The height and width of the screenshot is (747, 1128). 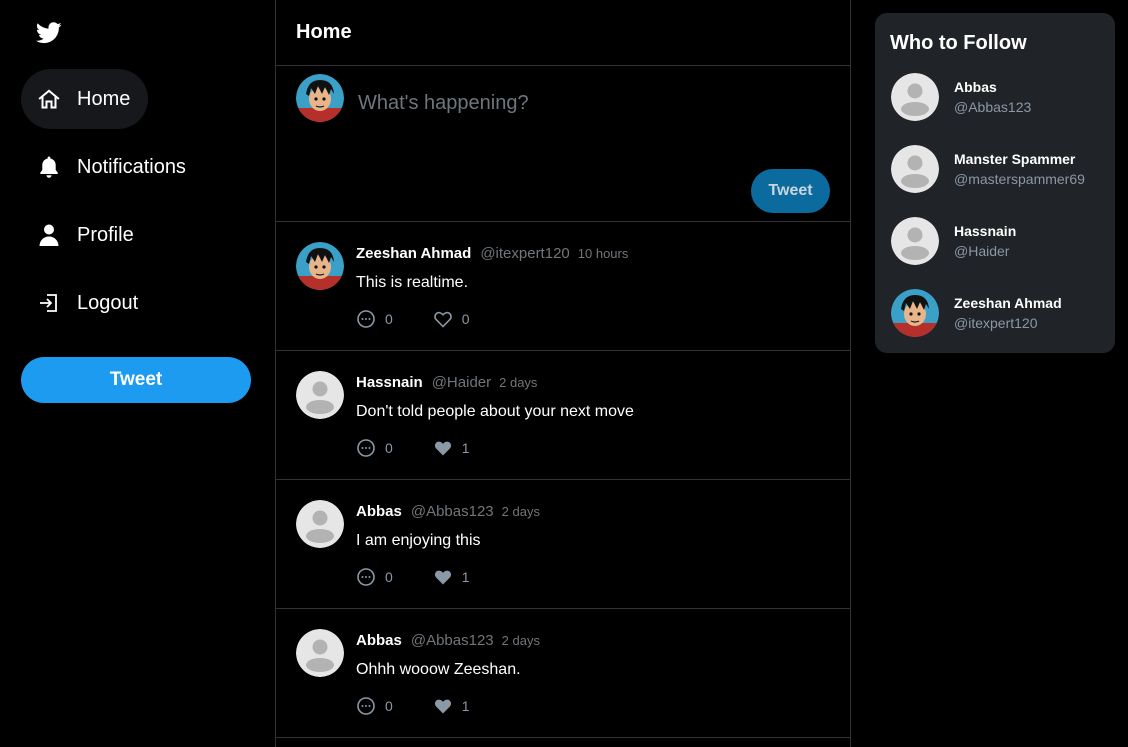 I want to click on logout-icon, so click(x=49, y=303).